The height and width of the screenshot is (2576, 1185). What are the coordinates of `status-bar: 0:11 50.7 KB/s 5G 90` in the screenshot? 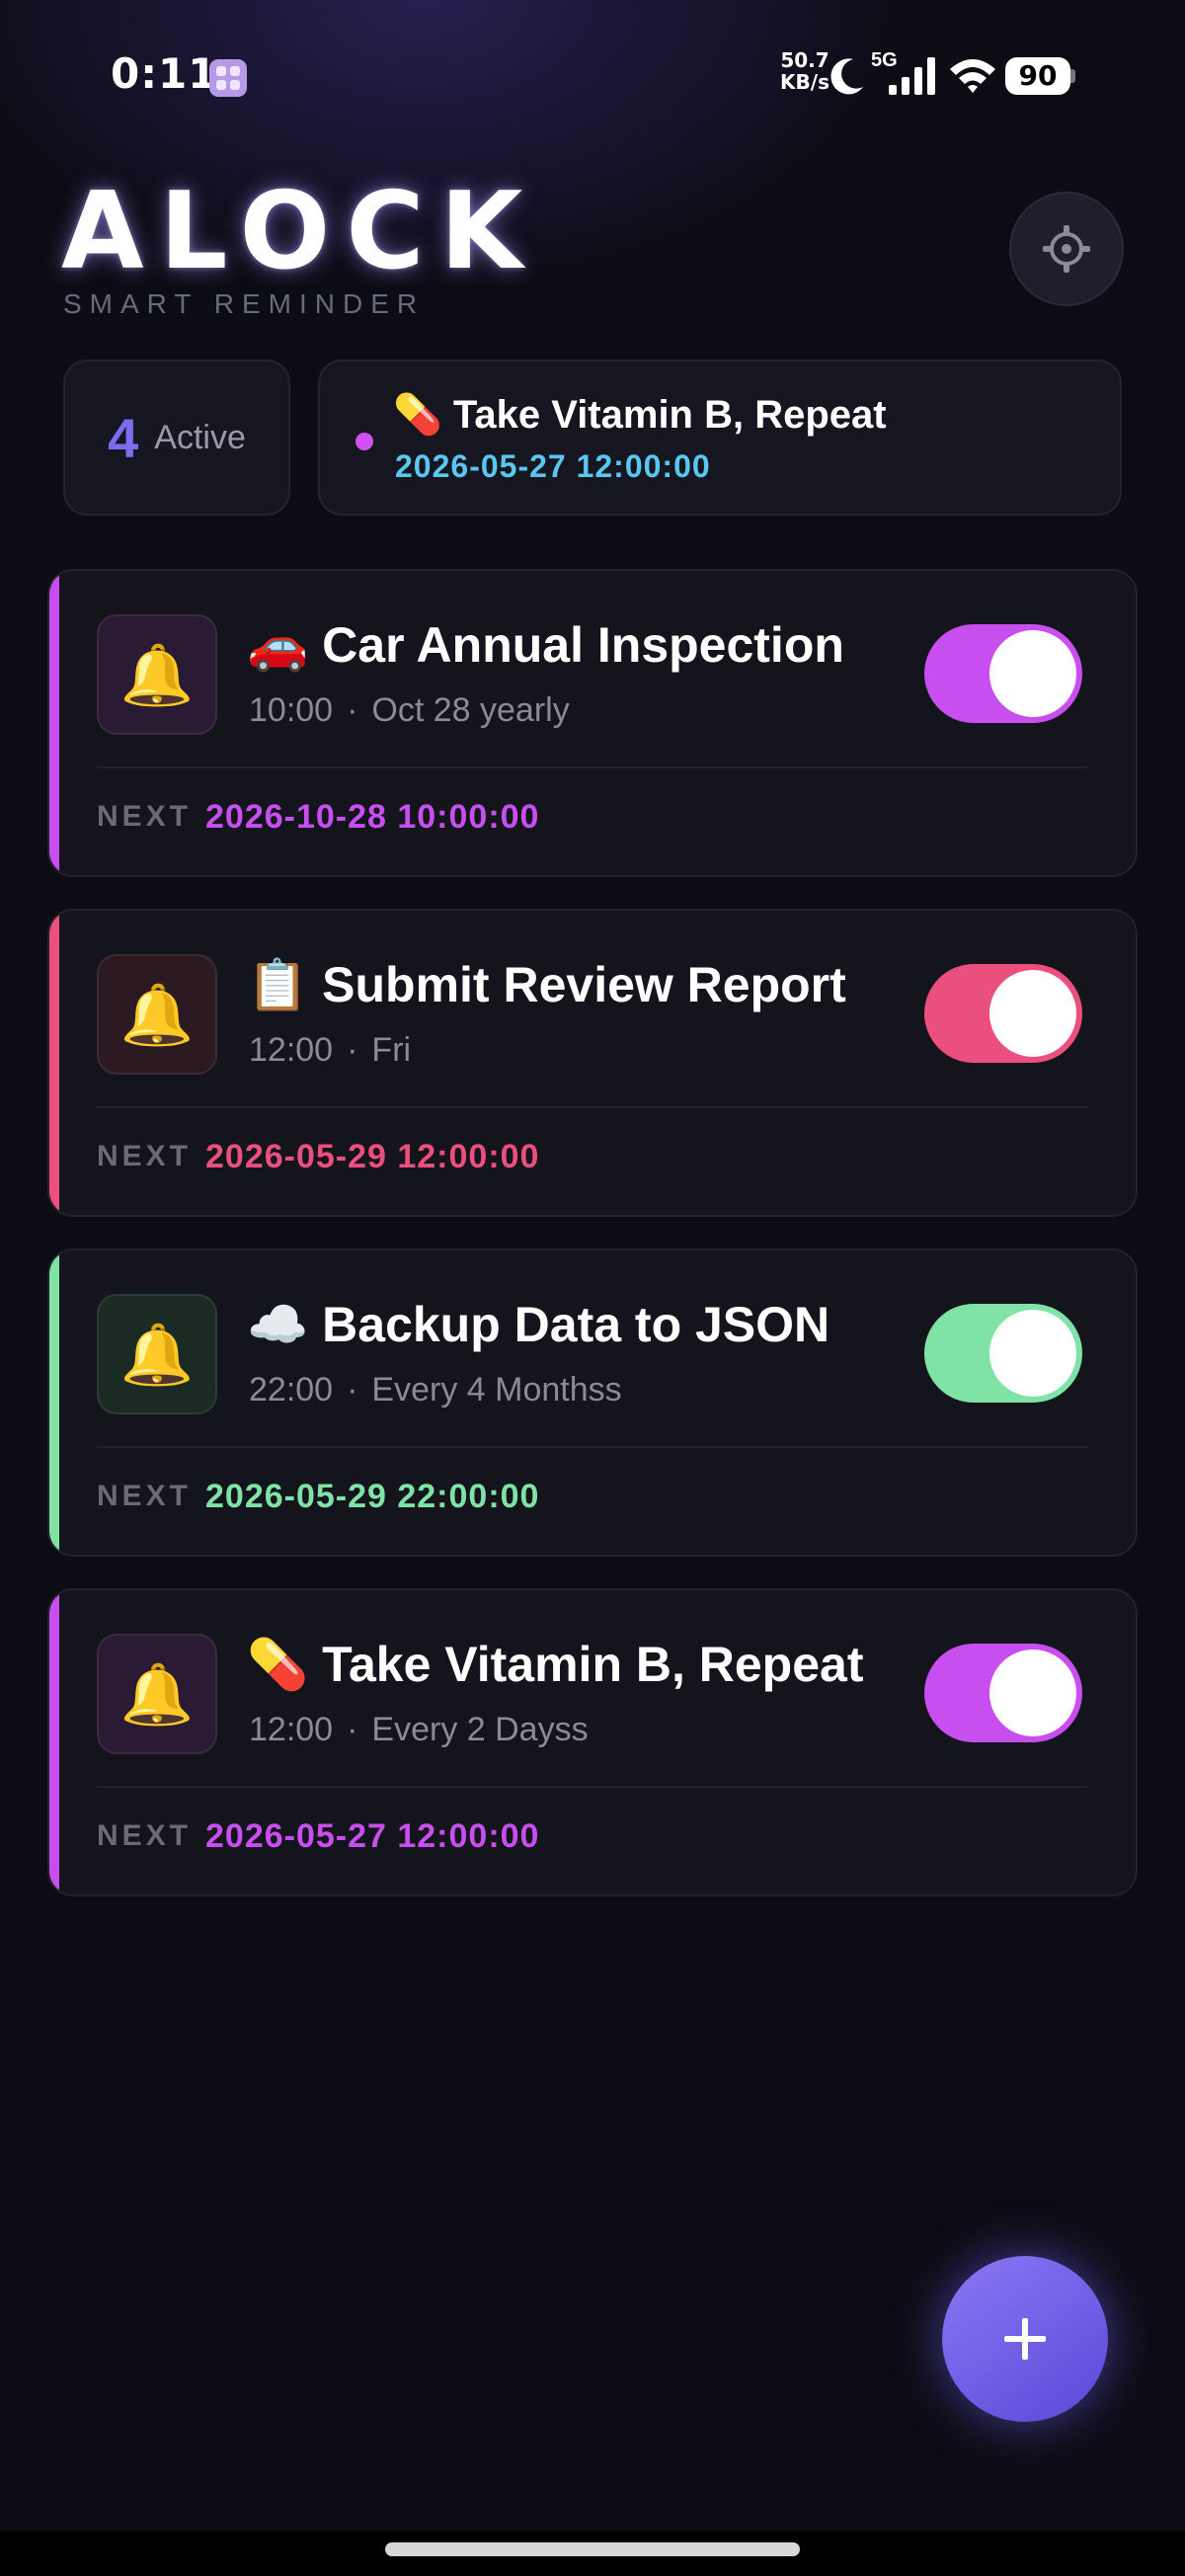 It's located at (592, 74).